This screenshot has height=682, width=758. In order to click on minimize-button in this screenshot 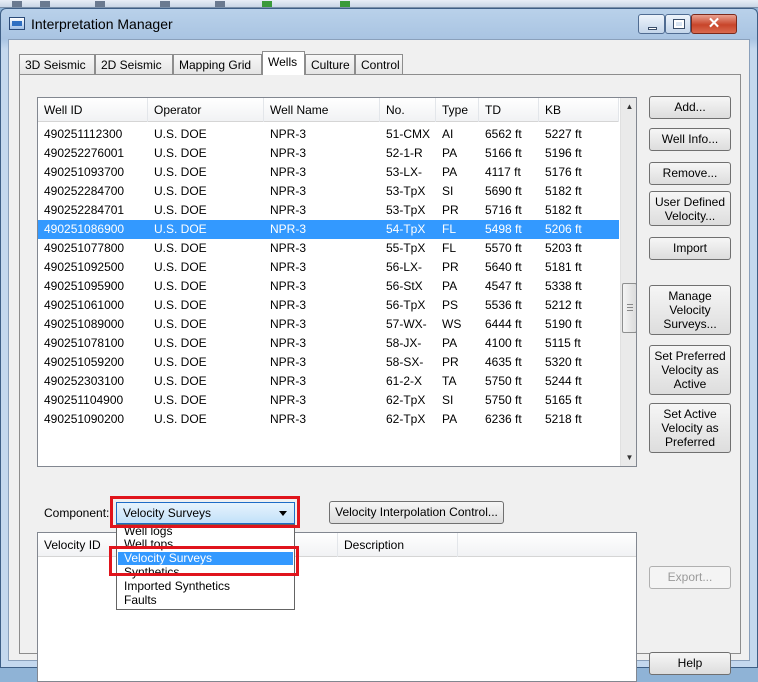, I will do `click(651, 24)`.